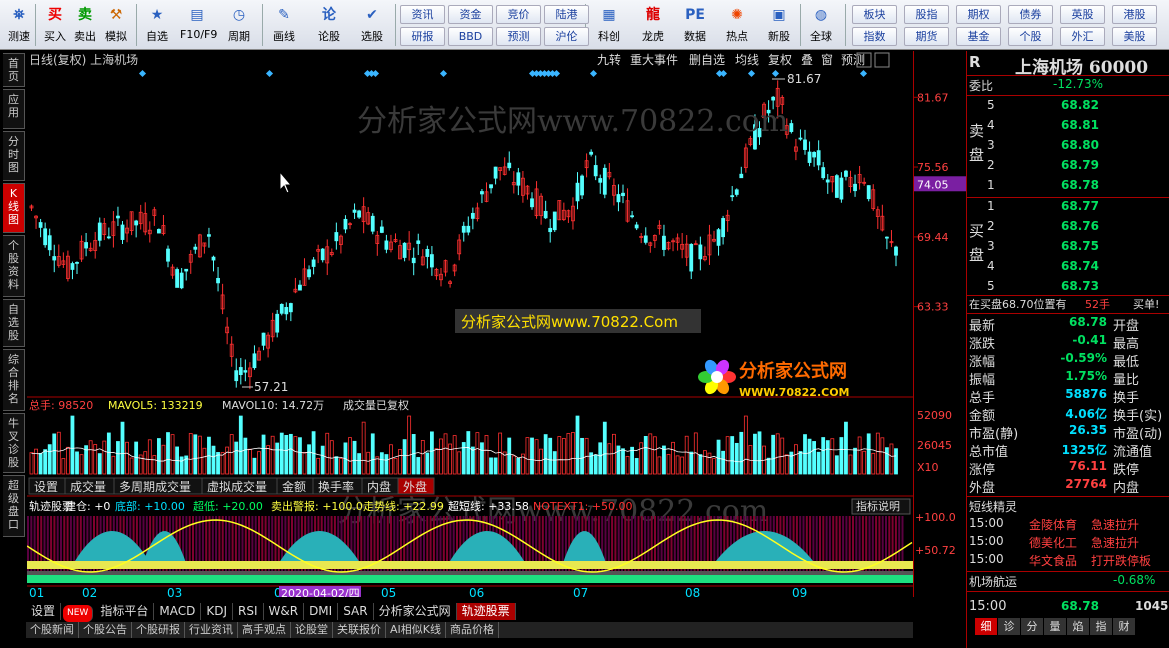  What do you see at coordinates (14, 208) in the screenshot?
I see `left-tab: K 线 图` at bounding box center [14, 208].